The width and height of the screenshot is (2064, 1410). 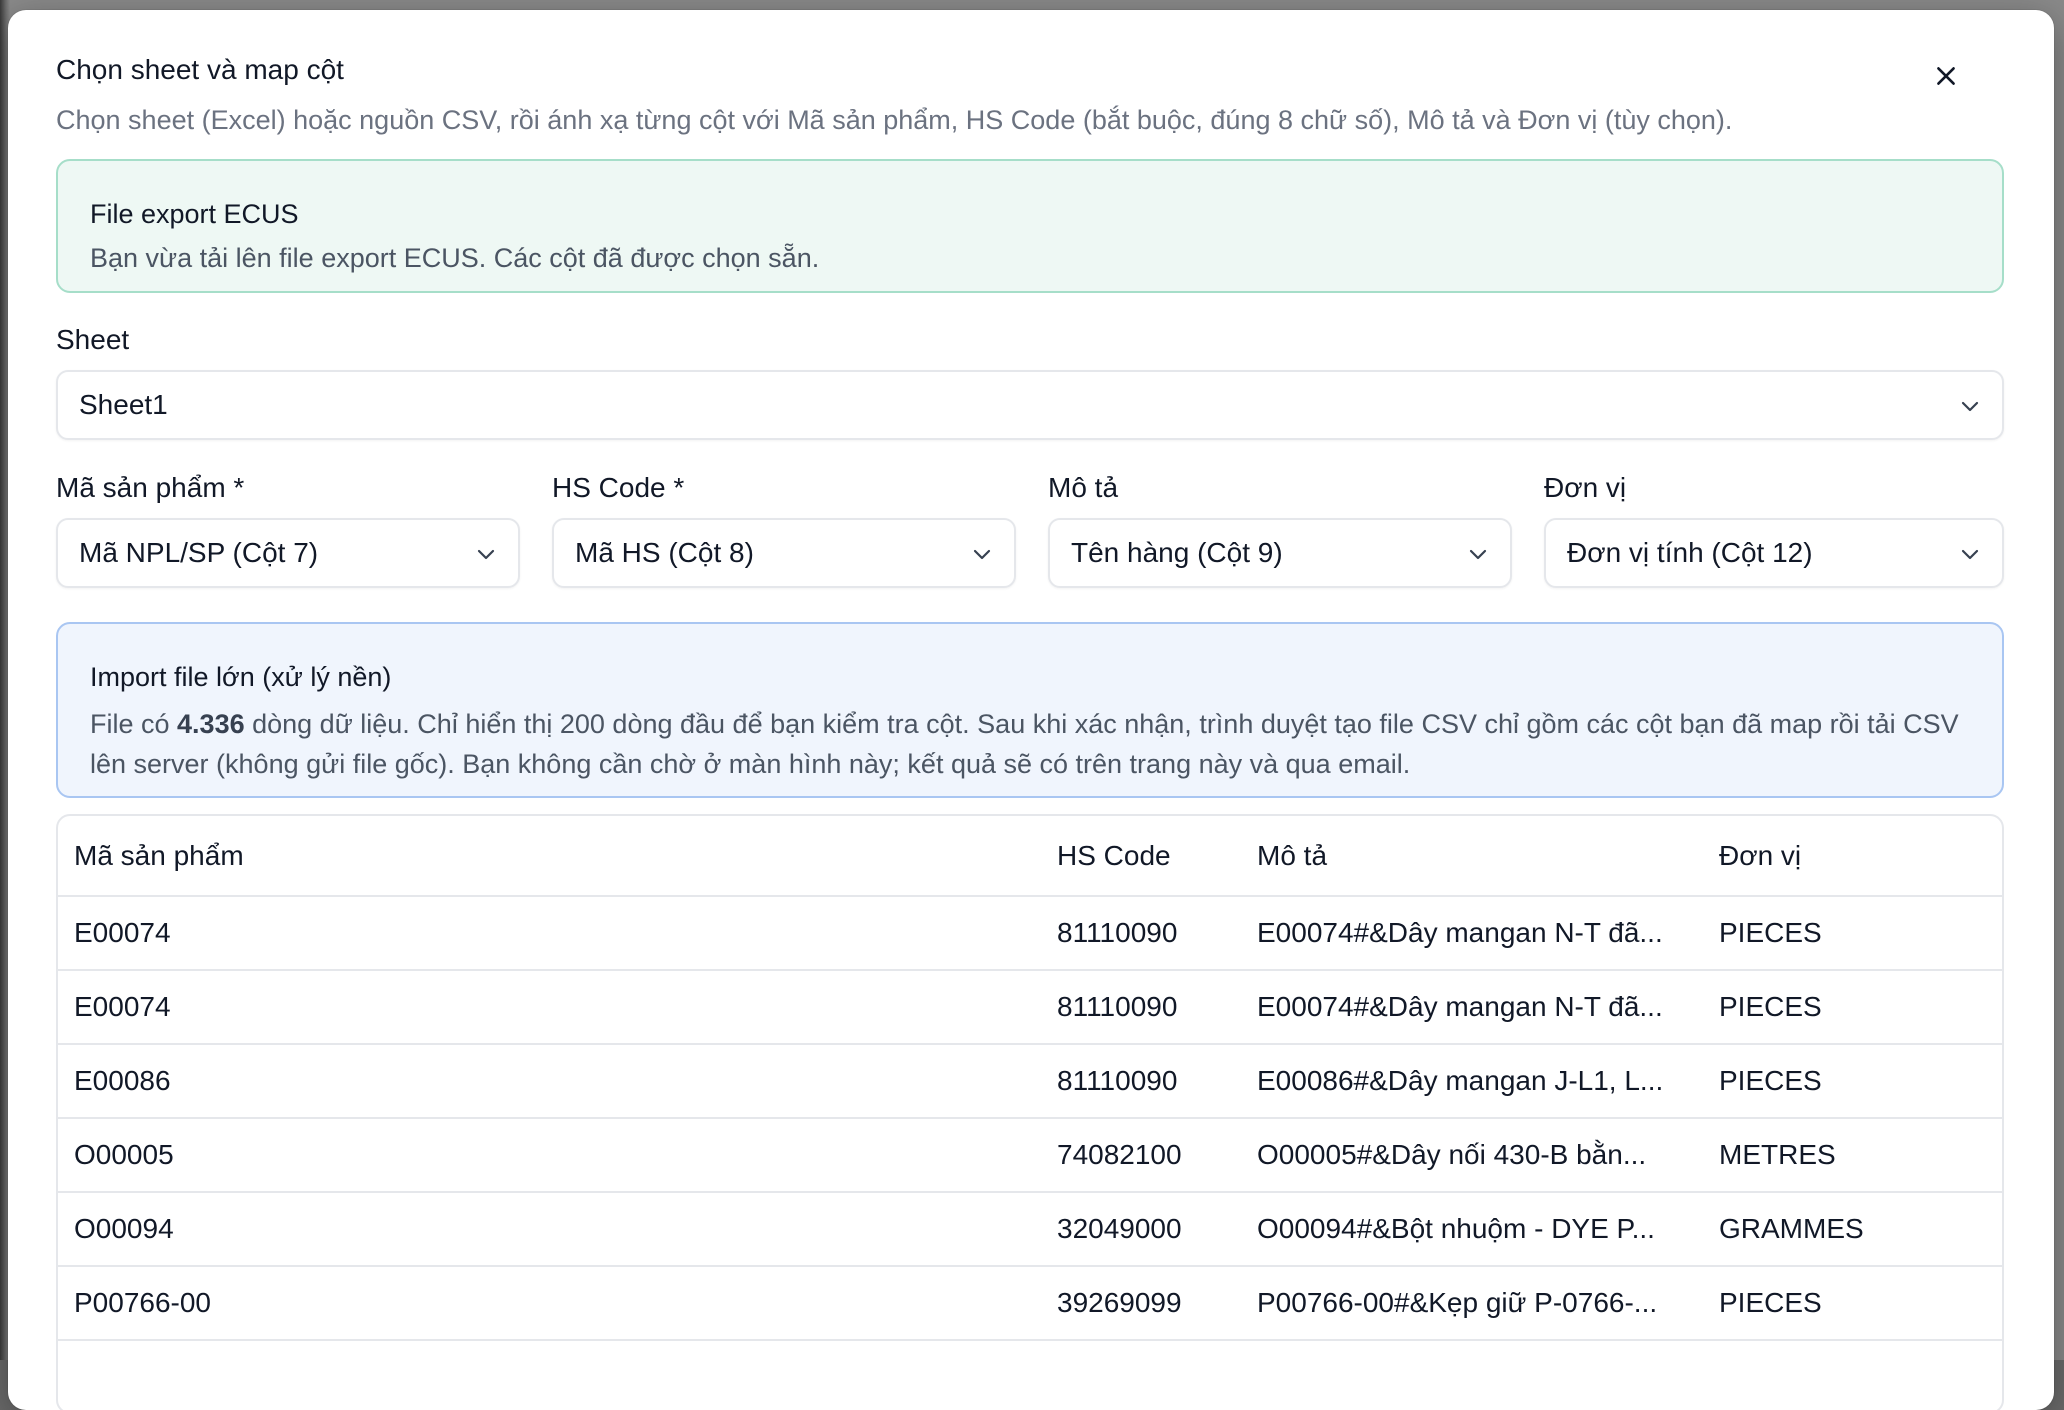 What do you see at coordinates (618, 487) in the screenshot?
I see `hs-code-label: HS Code *` at bounding box center [618, 487].